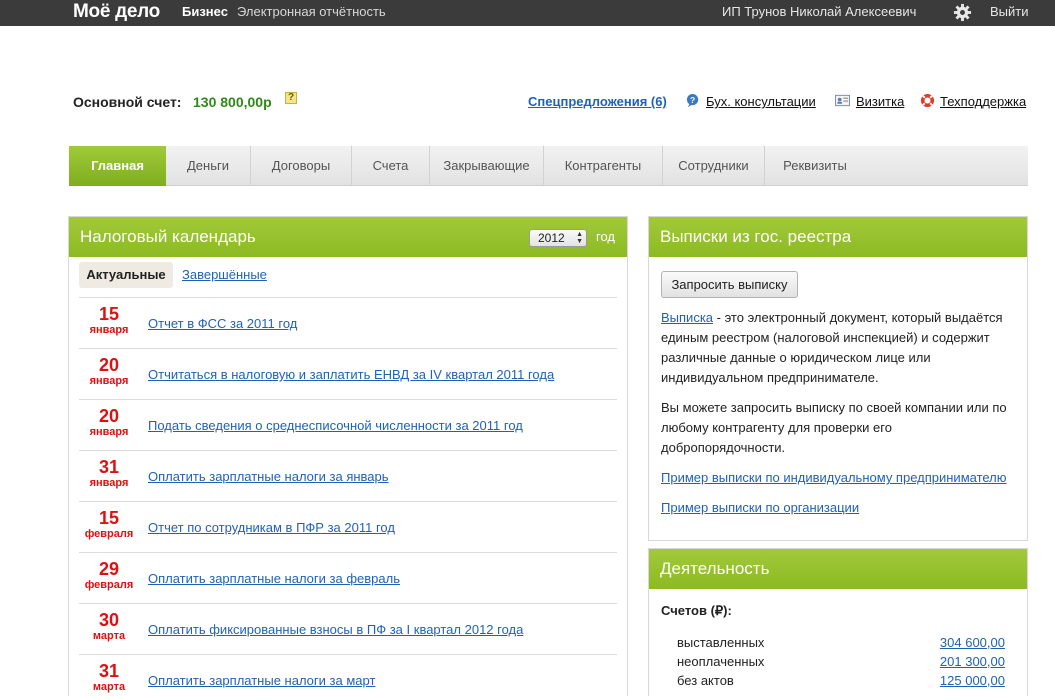 The height and width of the screenshot is (696, 1055). What do you see at coordinates (983, 101) in the screenshot?
I see `support-link: Техподдержка` at bounding box center [983, 101].